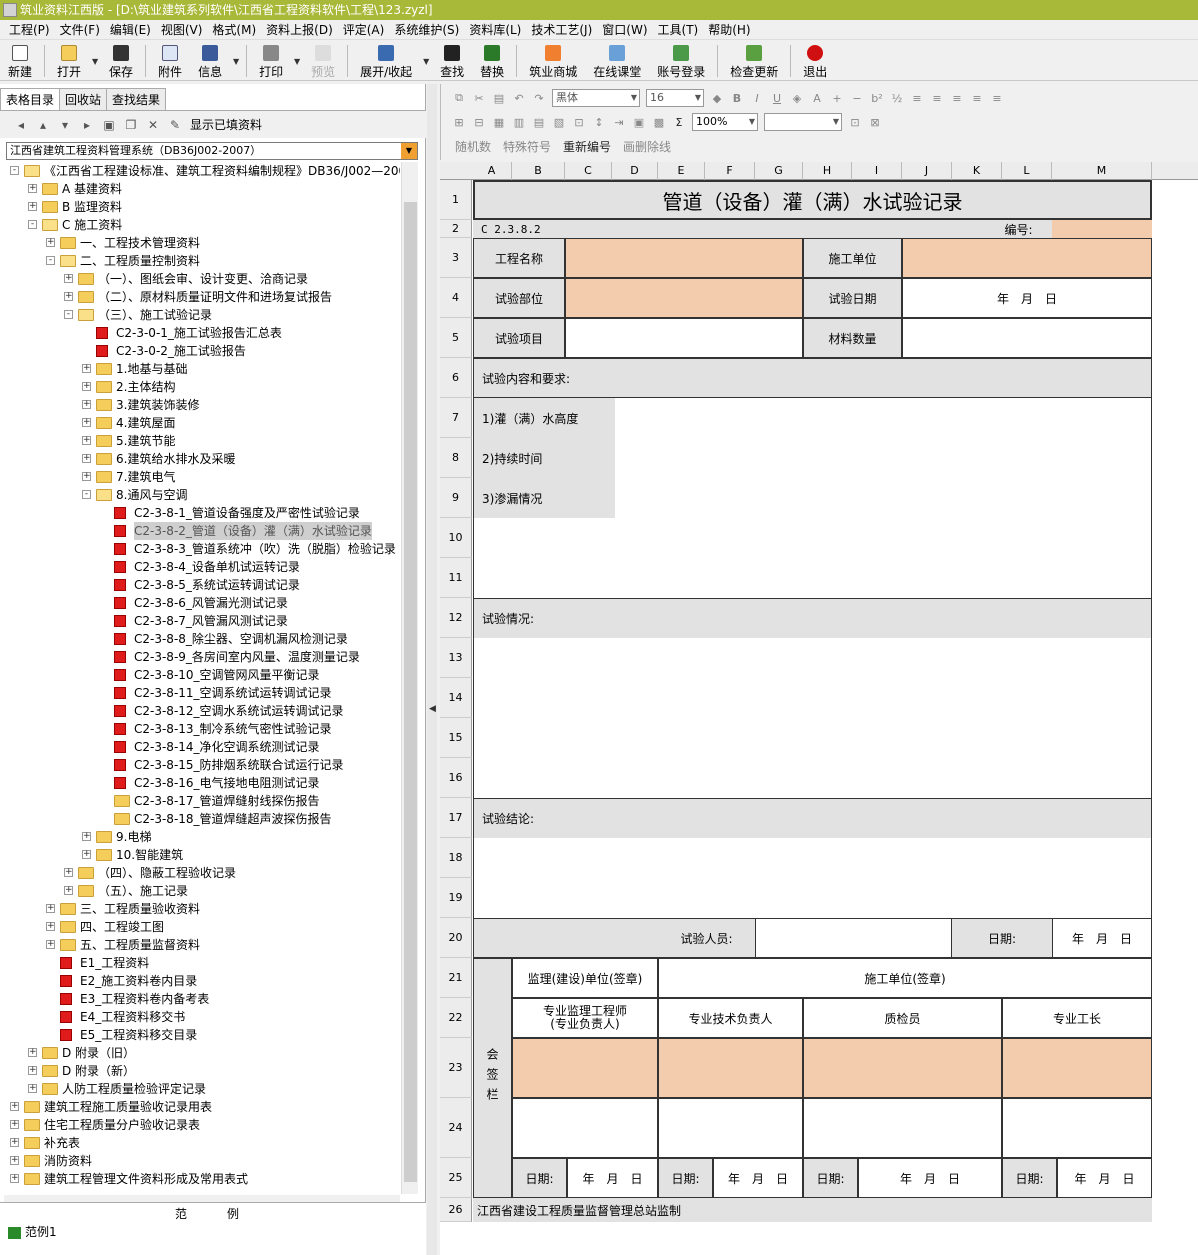  What do you see at coordinates (202, 729) in the screenshot?
I see `tree-node: C2-3-8-13_制冷系统气密性试验记录` at bounding box center [202, 729].